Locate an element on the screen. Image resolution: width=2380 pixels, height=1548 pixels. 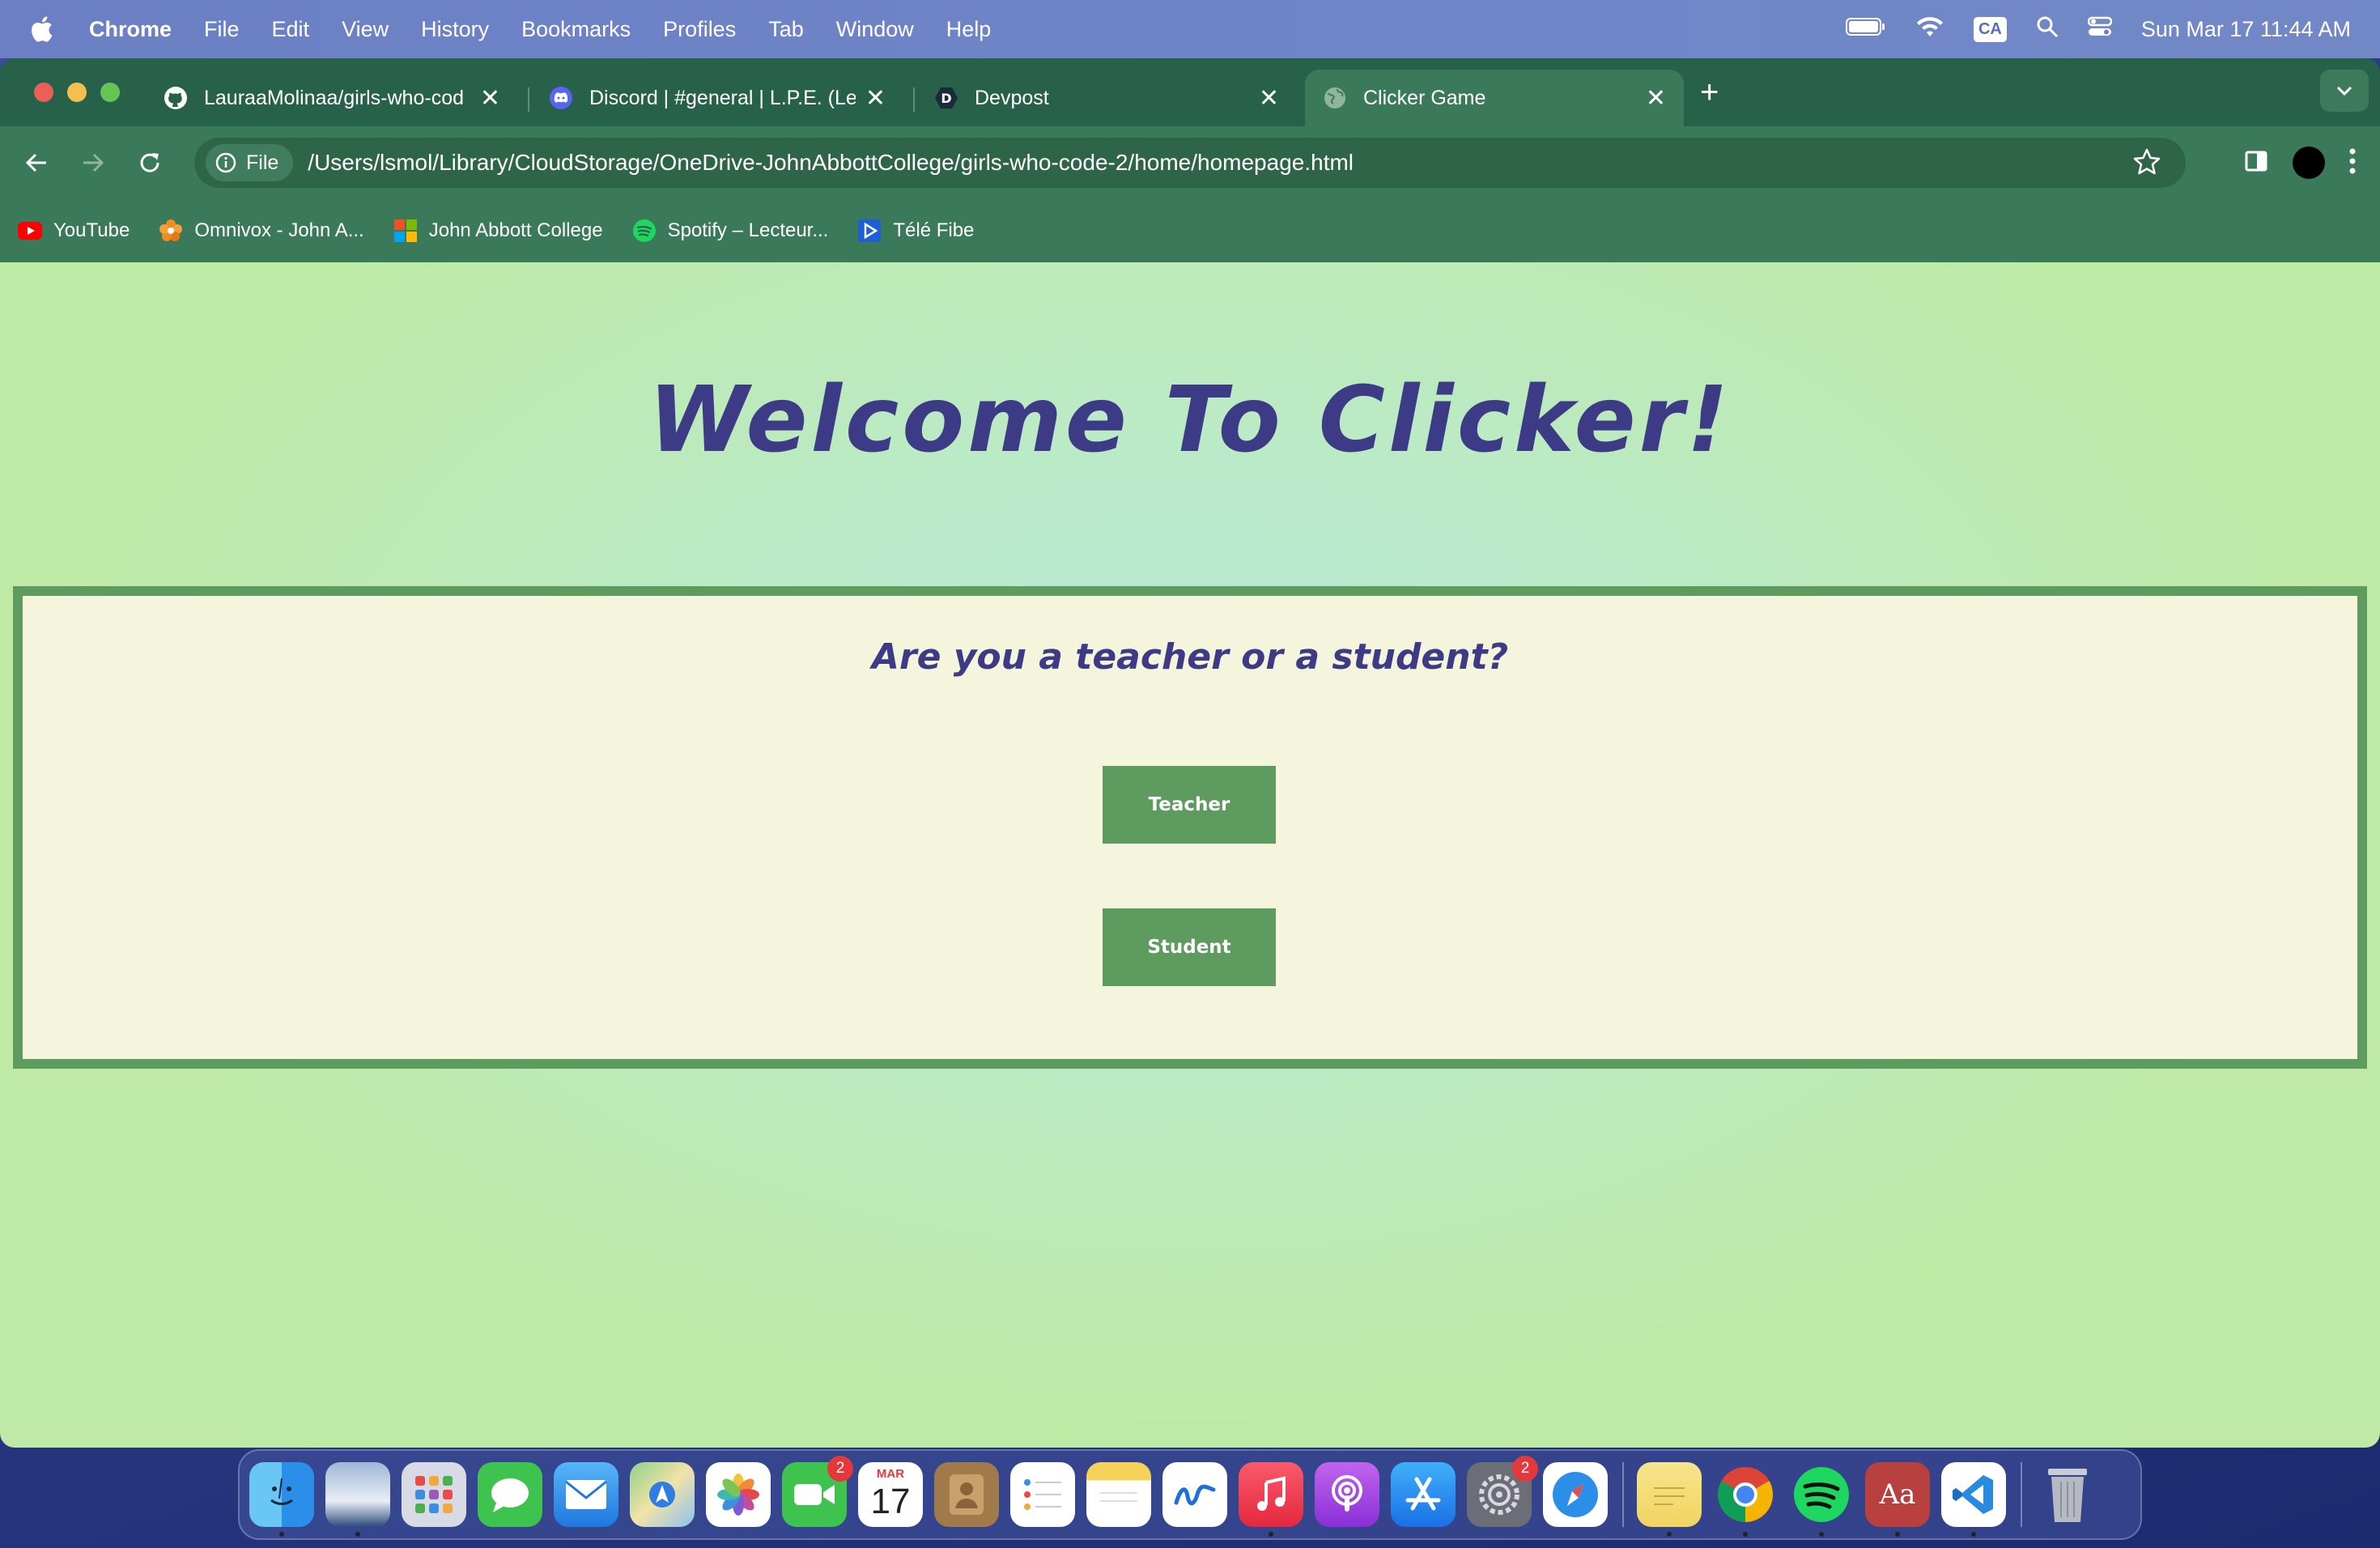
calendar-icon: MAR 17 is located at coordinates (890, 1494).